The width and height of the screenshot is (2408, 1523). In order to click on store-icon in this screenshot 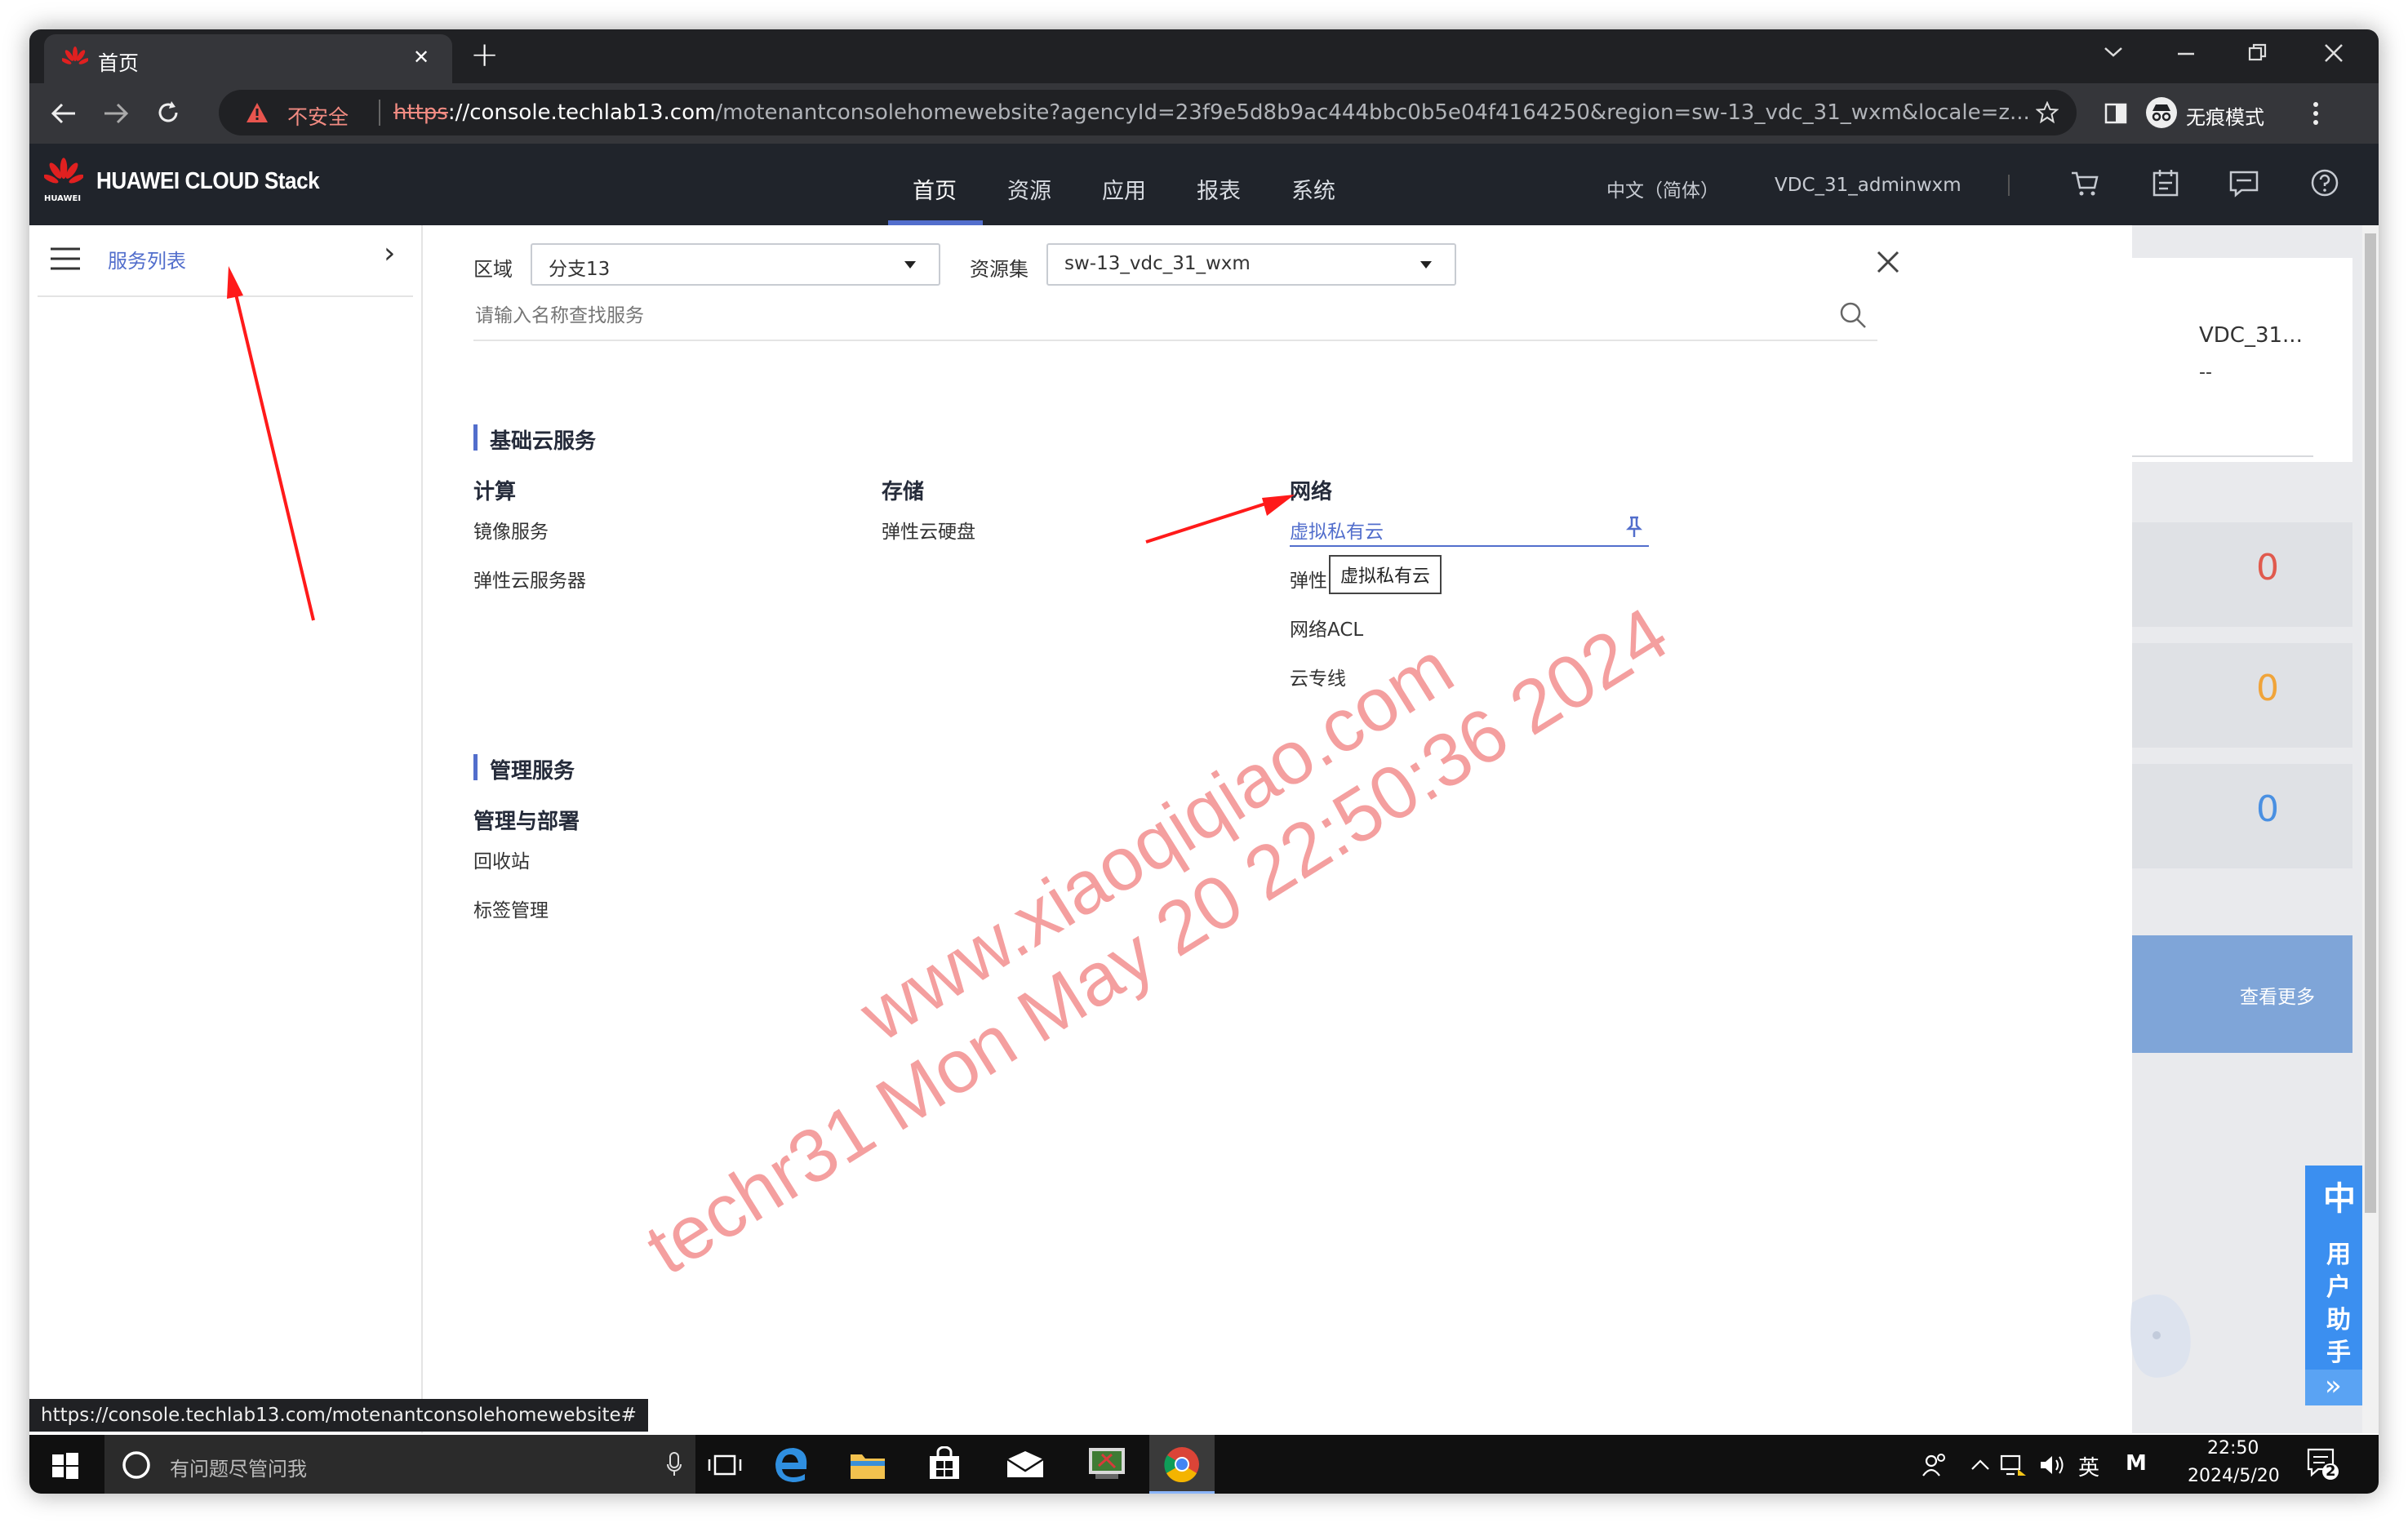, I will do `click(944, 1464)`.